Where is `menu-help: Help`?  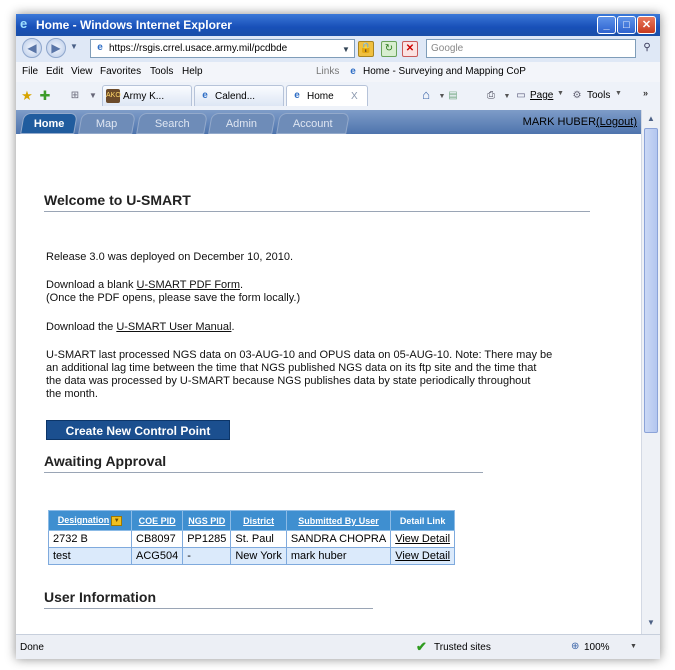
menu-help: Help is located at coordinates (192, 71).